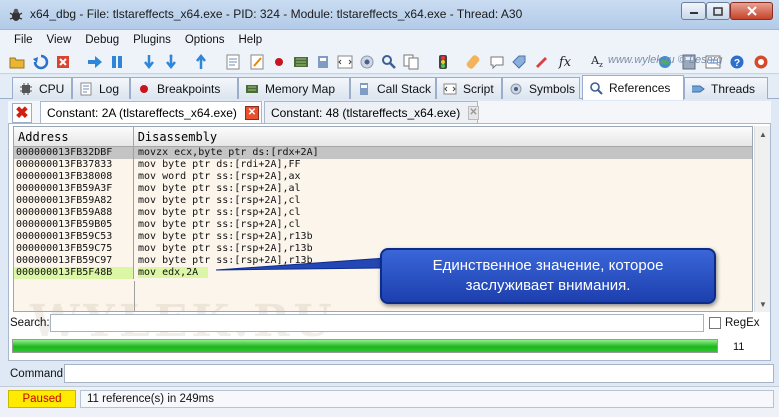 This screenshot has height=417, width=779. What do you see at coordinates (763, 134) in the screenshot?
I see `scroll-up-icon: ▲` at bounding box center [763, 134].